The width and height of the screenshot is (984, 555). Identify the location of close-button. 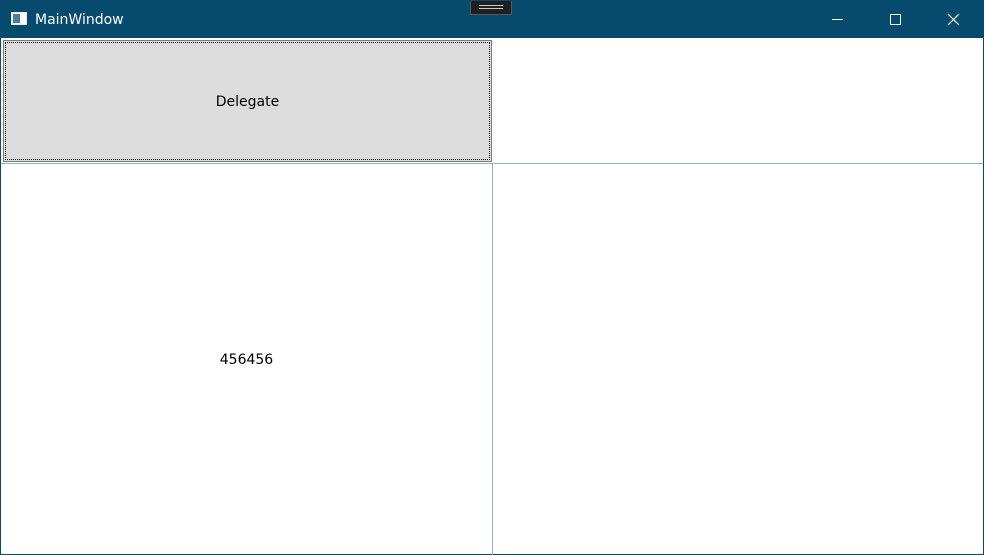
(953, 19).